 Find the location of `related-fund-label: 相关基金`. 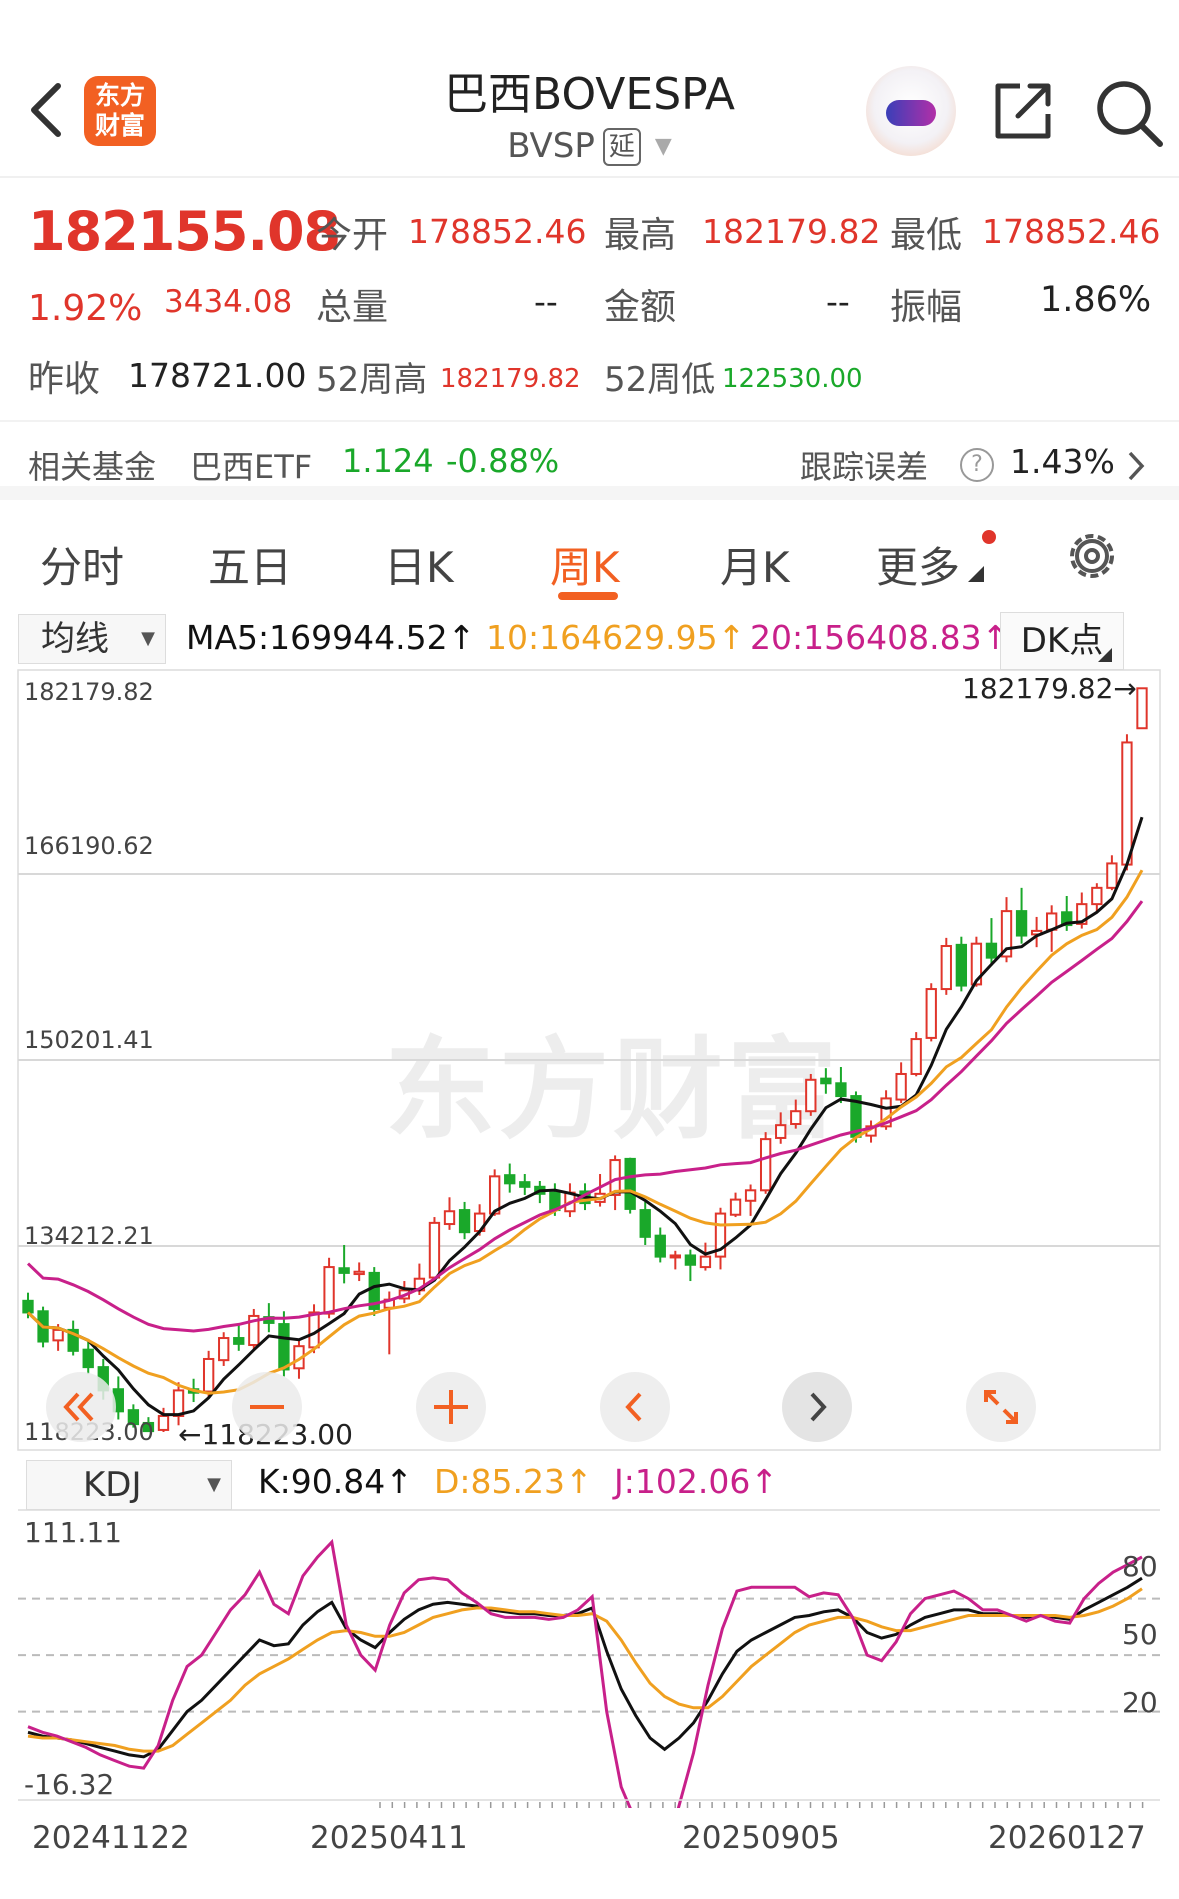

related-fund-label: 相关基金 is located at coordinates (92, 467).